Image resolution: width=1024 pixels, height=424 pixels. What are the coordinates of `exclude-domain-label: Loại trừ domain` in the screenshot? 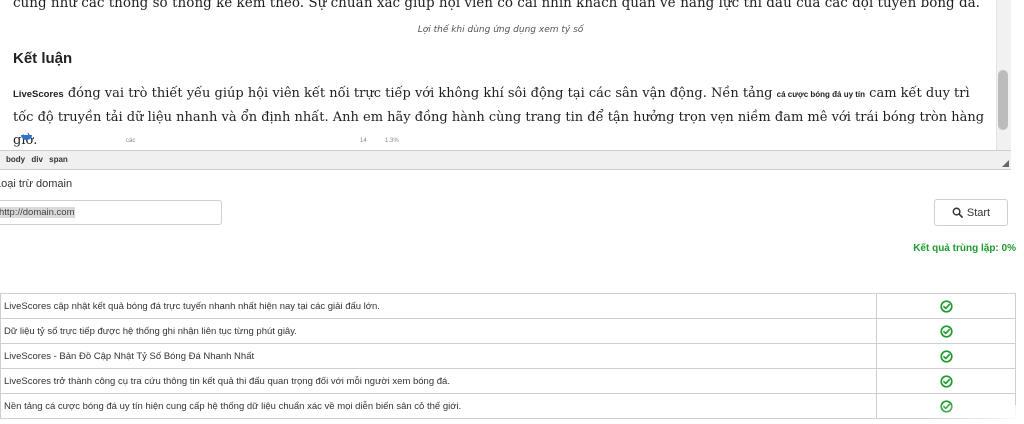 It's located at (36, 184).